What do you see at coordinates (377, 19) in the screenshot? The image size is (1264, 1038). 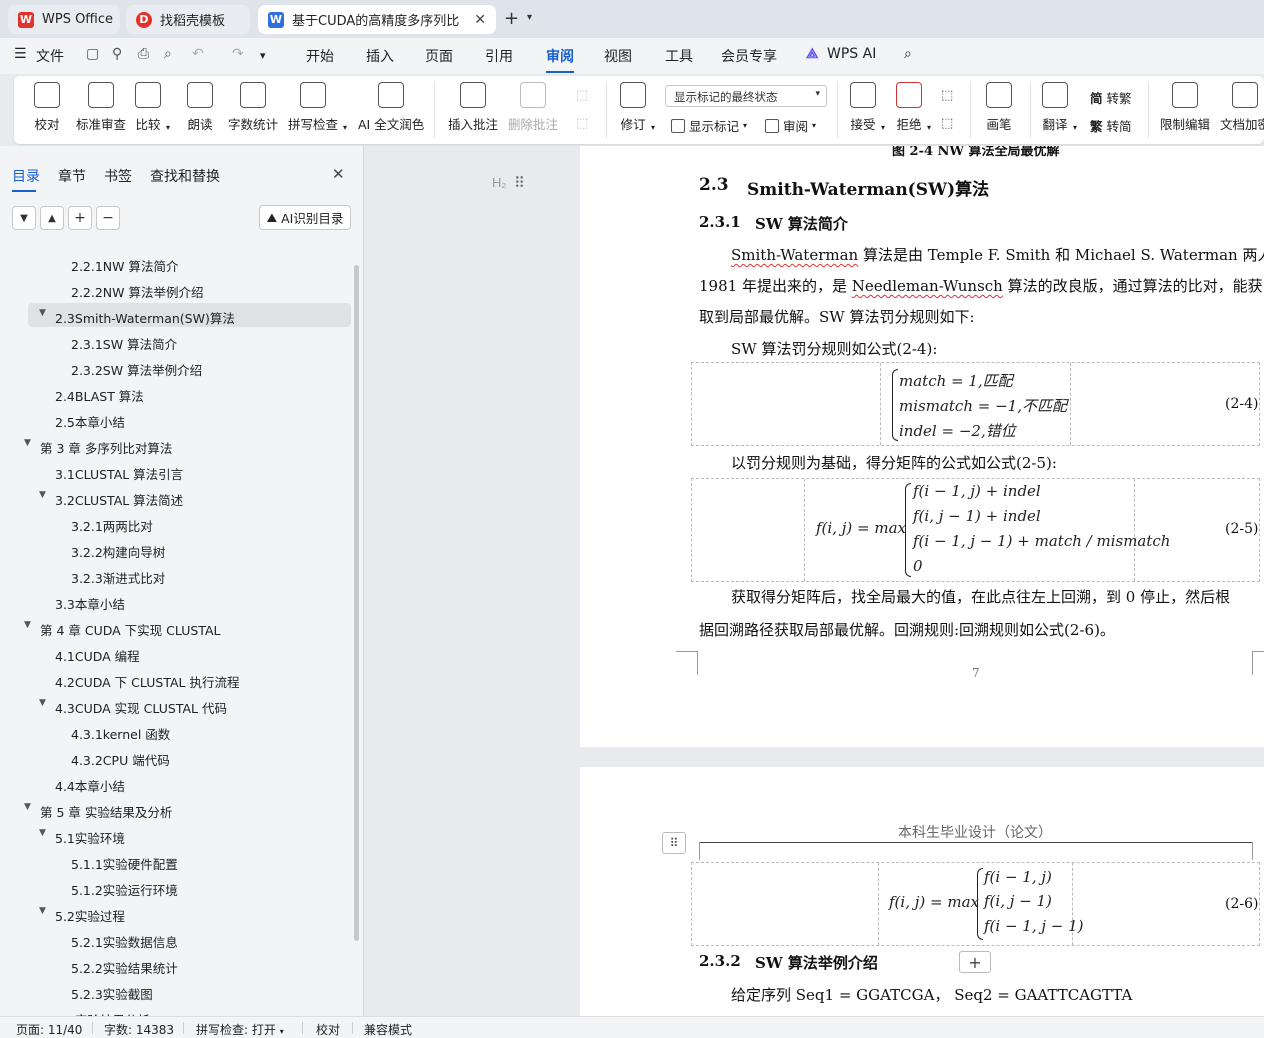 I see `tab-document: W 基于CUDA的高精度多序列比... ✕` at bounding box center [377, 19].